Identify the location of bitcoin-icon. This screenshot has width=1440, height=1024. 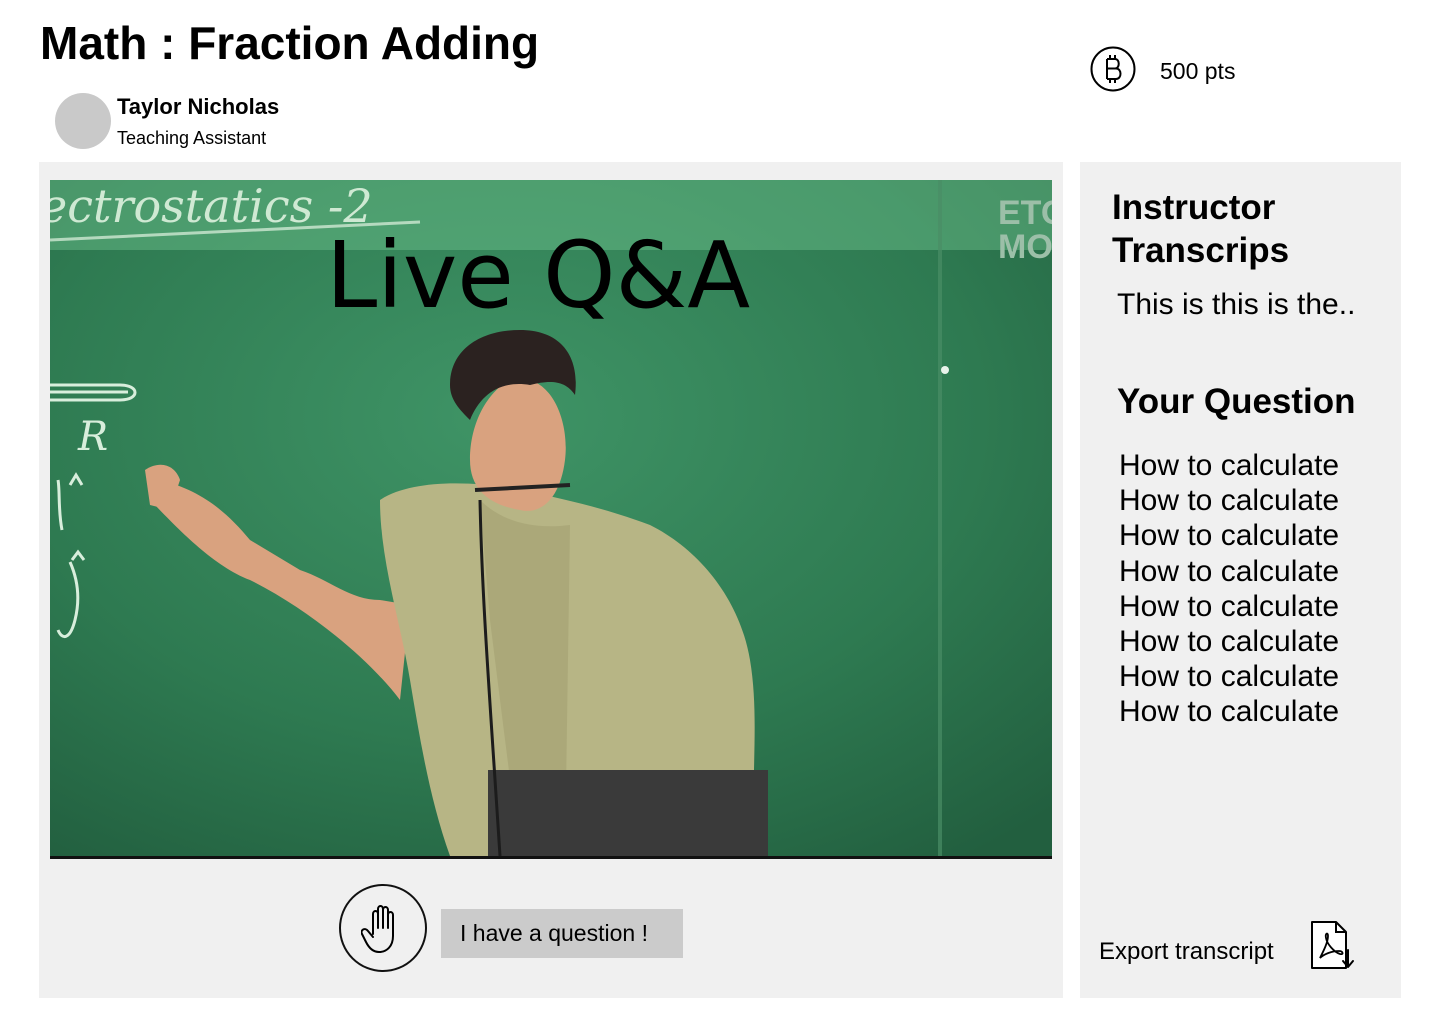
(1113, 69).